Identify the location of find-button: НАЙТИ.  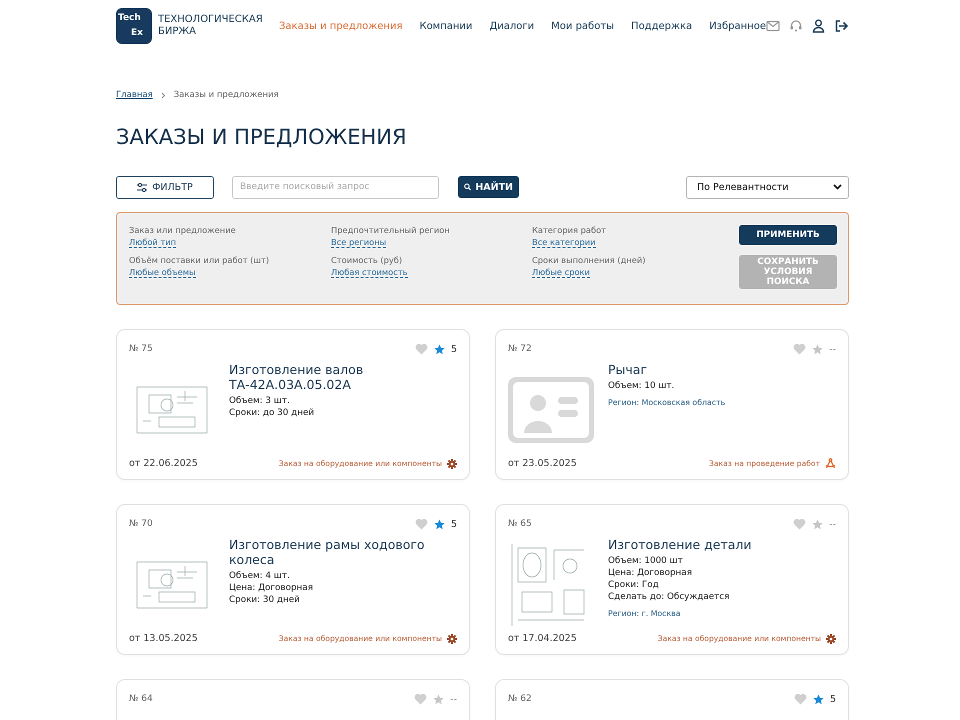
(488, 187).